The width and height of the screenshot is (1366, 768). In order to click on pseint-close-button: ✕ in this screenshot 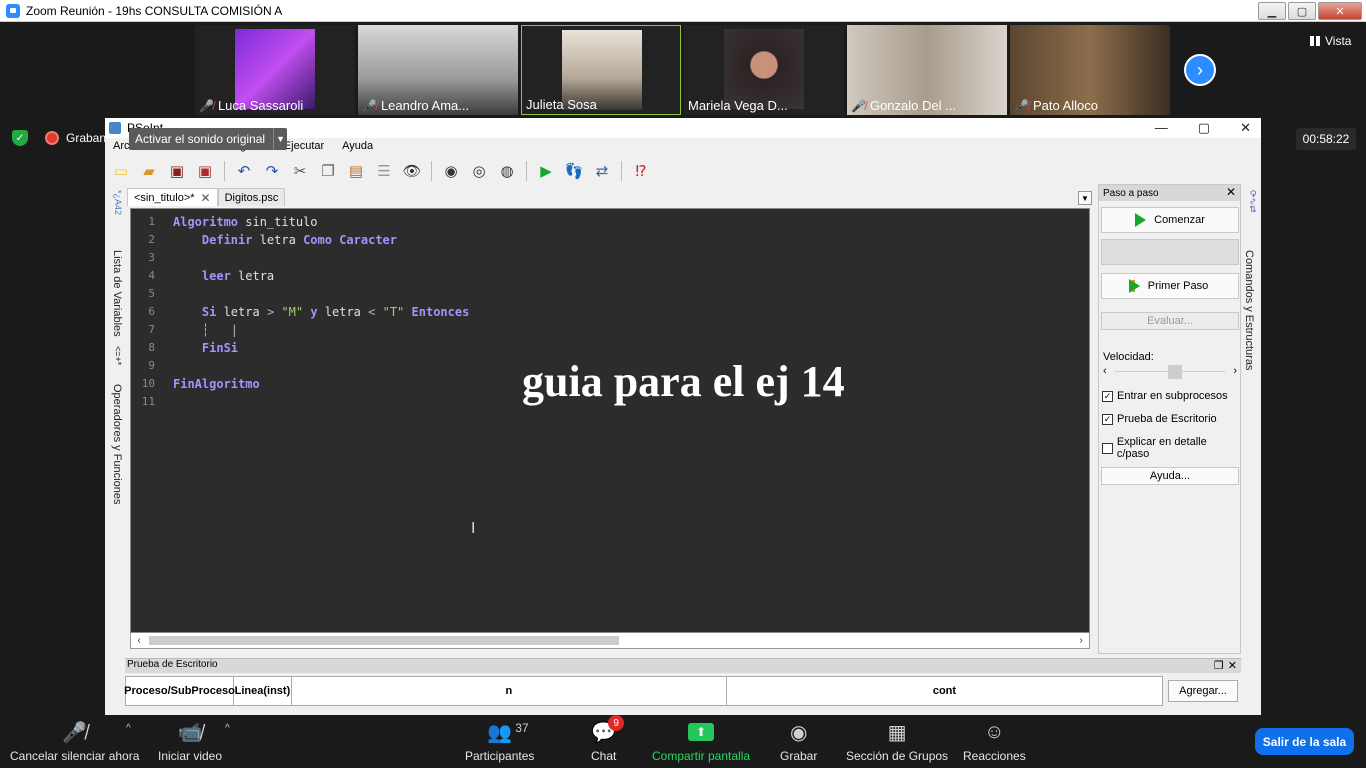, I will do `click(1245, 128)`.